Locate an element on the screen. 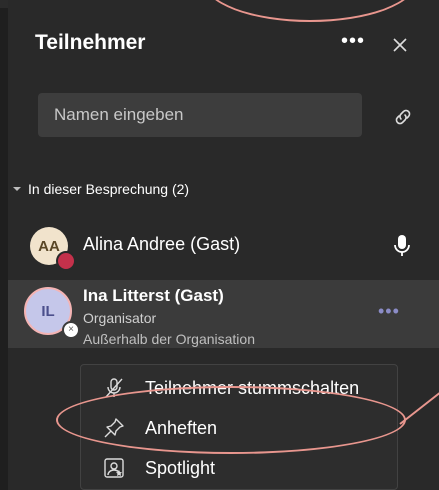 The image size is (439, 490). microphone-icon is located at coordinates (402, 246).